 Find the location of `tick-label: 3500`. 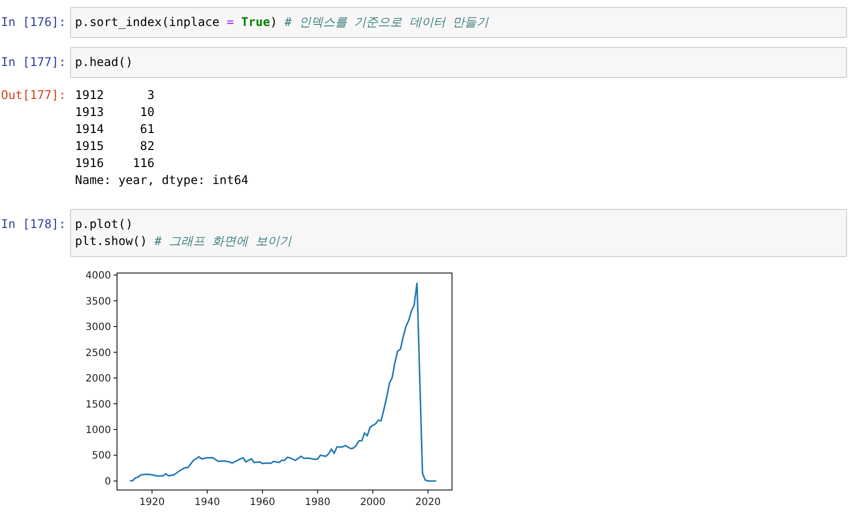

tick-label: 3500 is located at coordinates (98, 302).